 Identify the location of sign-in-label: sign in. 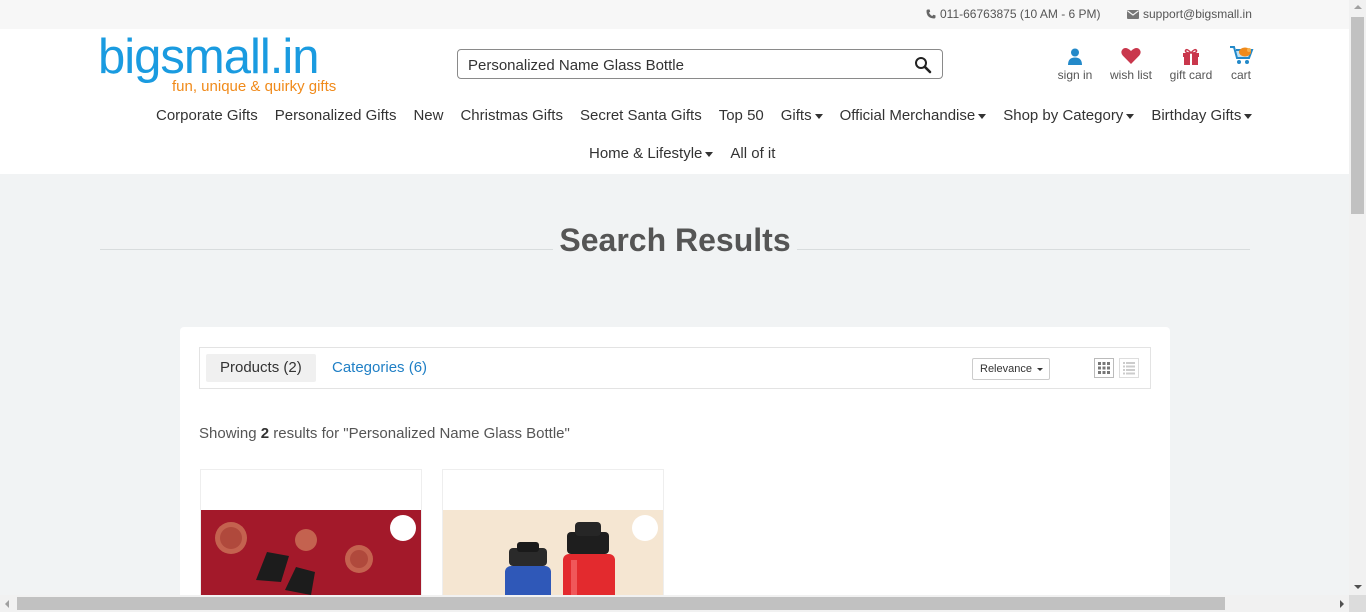
(1075, 75).